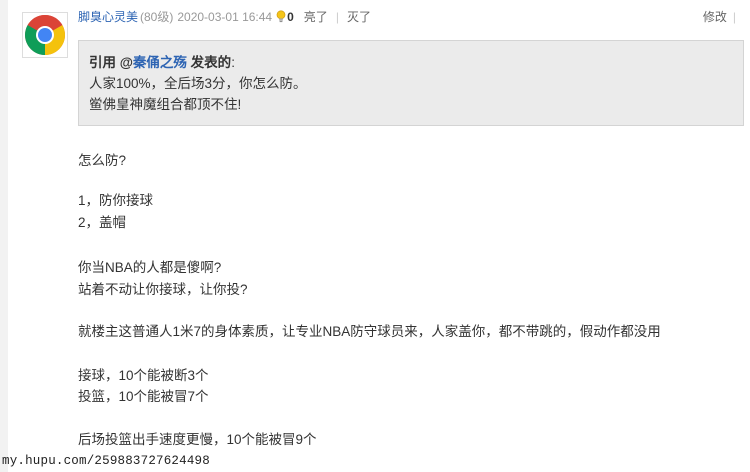 The width and height of the screenshot is (750, 472). Describe the element at coordinates (198, 83) in the screenshot. I see `quote-line: 人家100%，全后场3分，你怎么防。` at that location.